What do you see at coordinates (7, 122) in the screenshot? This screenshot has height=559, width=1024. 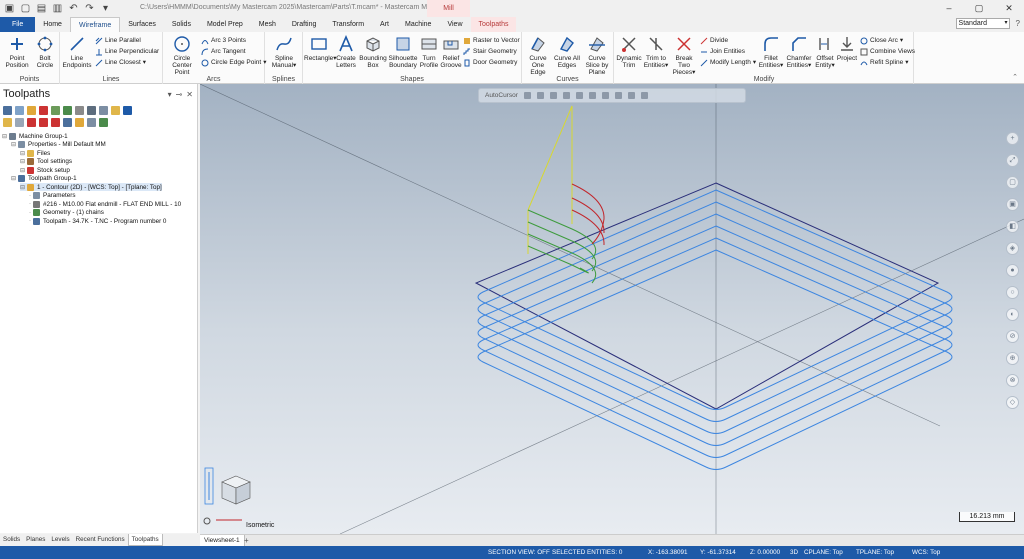 I see `lock-icon` at bounding box center [7, 122].